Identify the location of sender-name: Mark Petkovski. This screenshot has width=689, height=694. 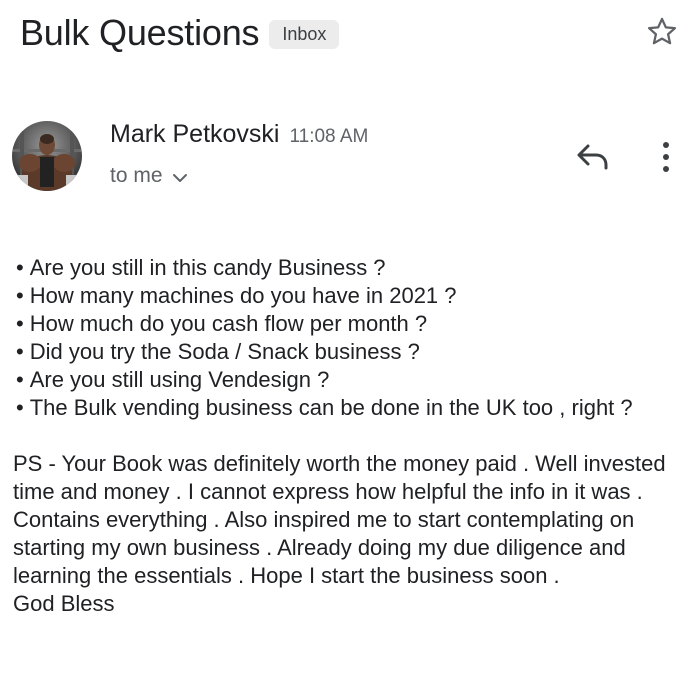
(194, 134).